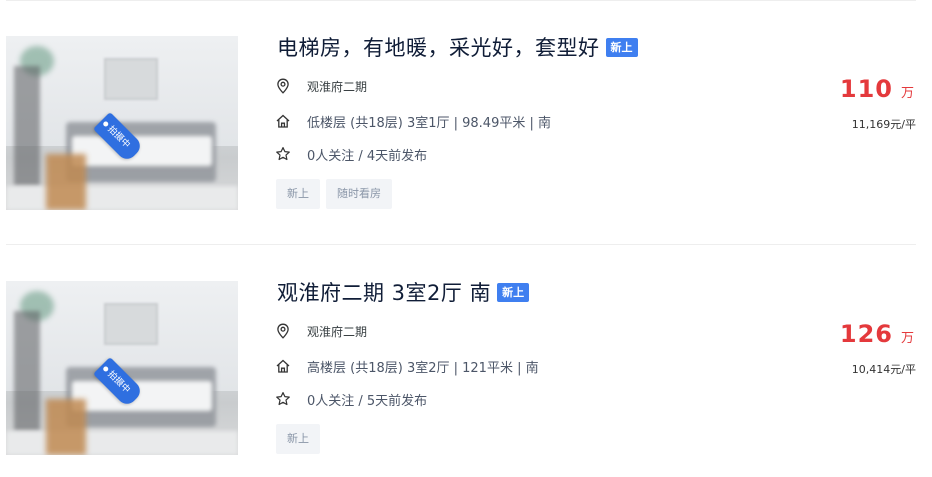 This screenshot has height=477, width=932. I want to click on follow-info: 0人关注 / 4天前发布, so click(367, 156).